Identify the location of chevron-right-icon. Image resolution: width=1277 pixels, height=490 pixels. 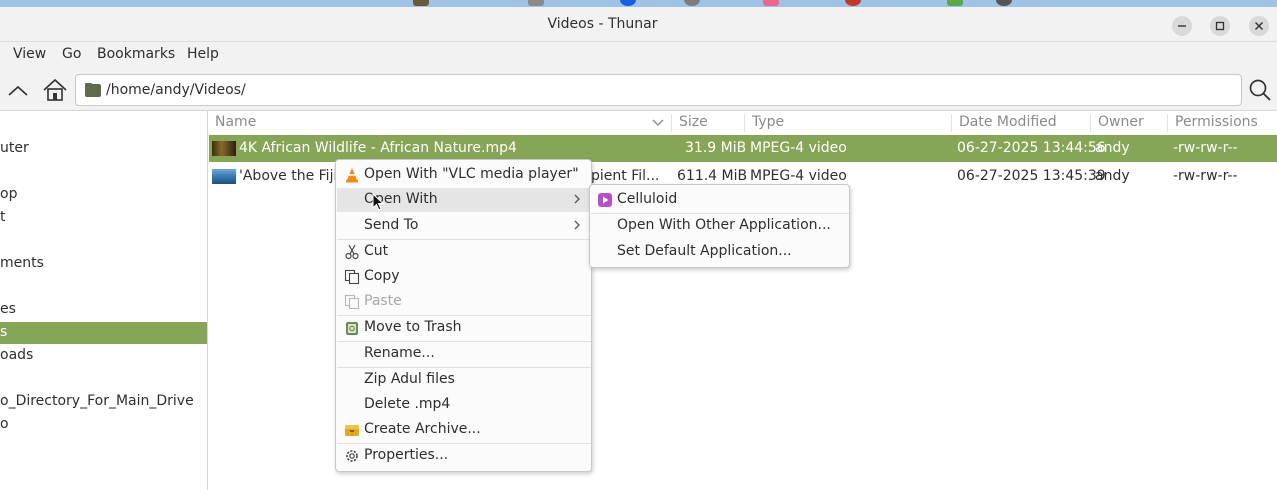
(577, 199).